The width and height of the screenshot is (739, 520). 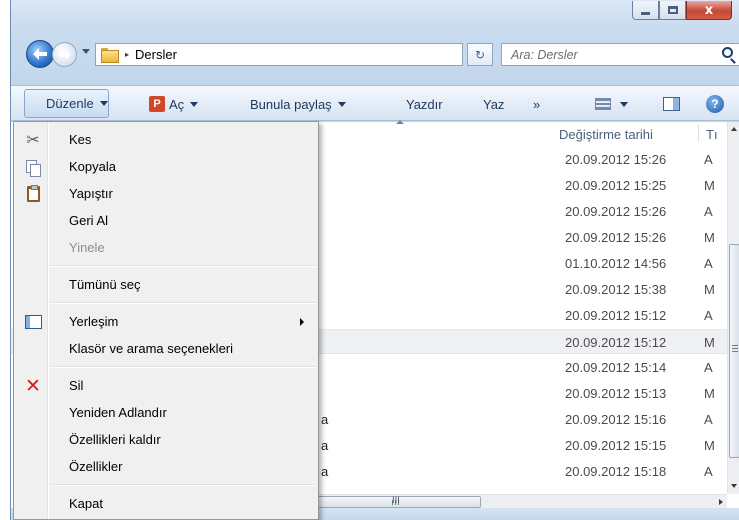 What do you see at coordinates (375, 17) in the screenshot?
I see `title-bar: x` at bounding box center [375, 17].